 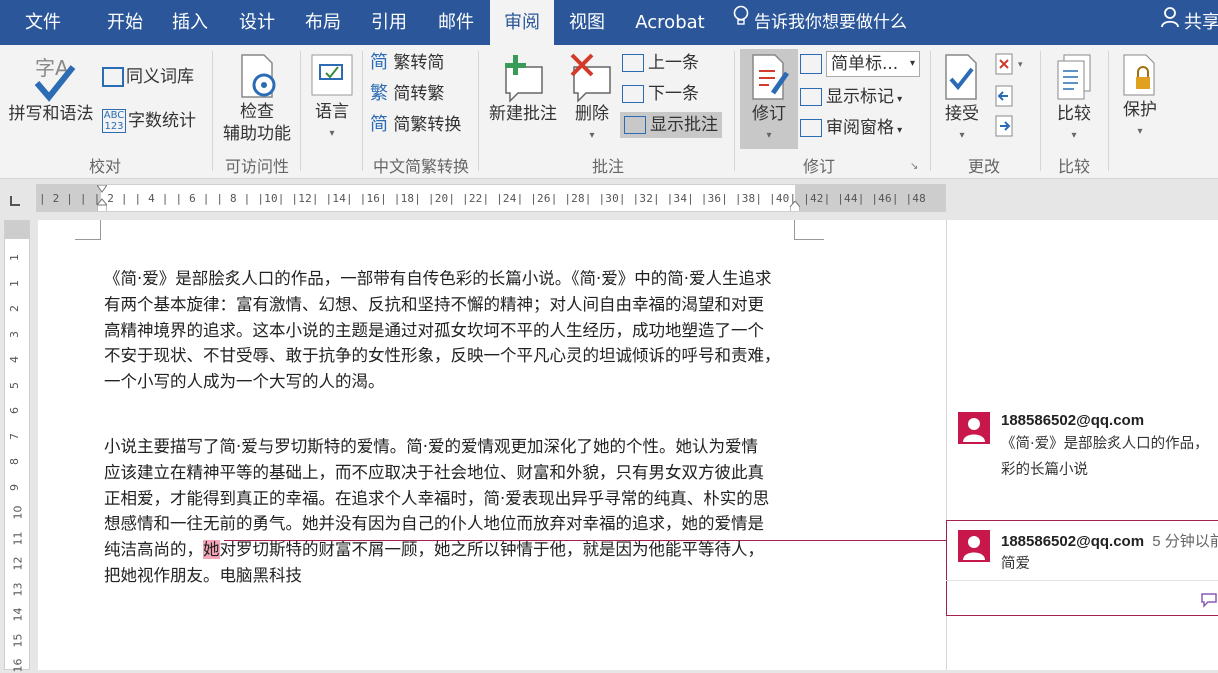 What do you see at coordinates (18, 665) in the screenshot?
I see `vruler-tick-label: 16` at bounding box center [18, 665].